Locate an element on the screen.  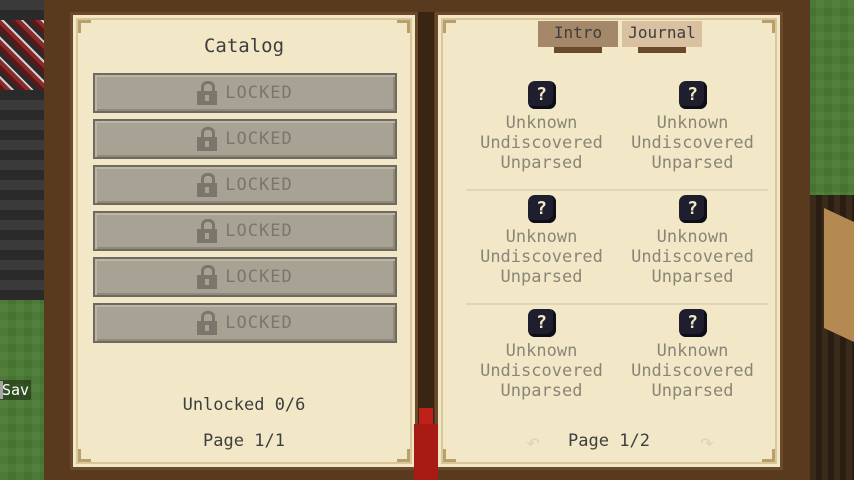
arrow-right-icon: ↷ is located at coordinates (707, 442).